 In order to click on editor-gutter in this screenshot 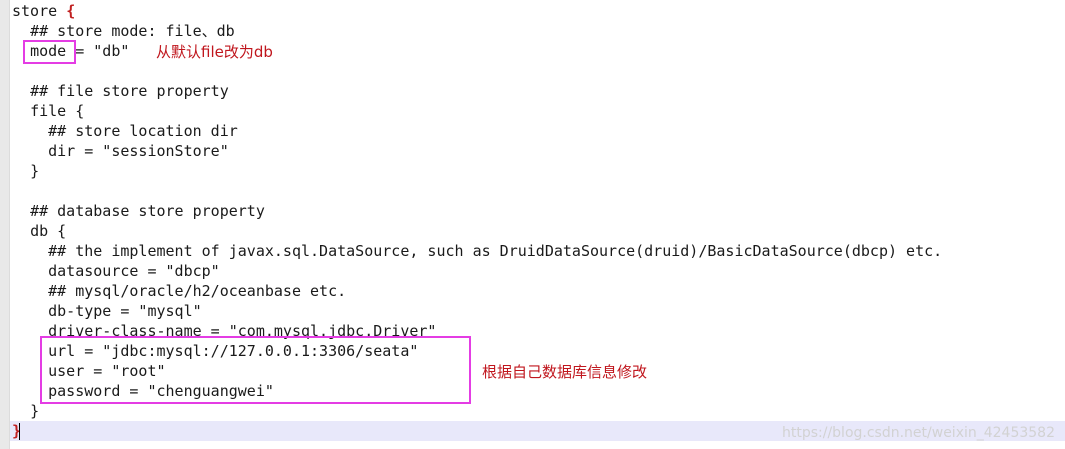, I will do `click(5, 224)`.